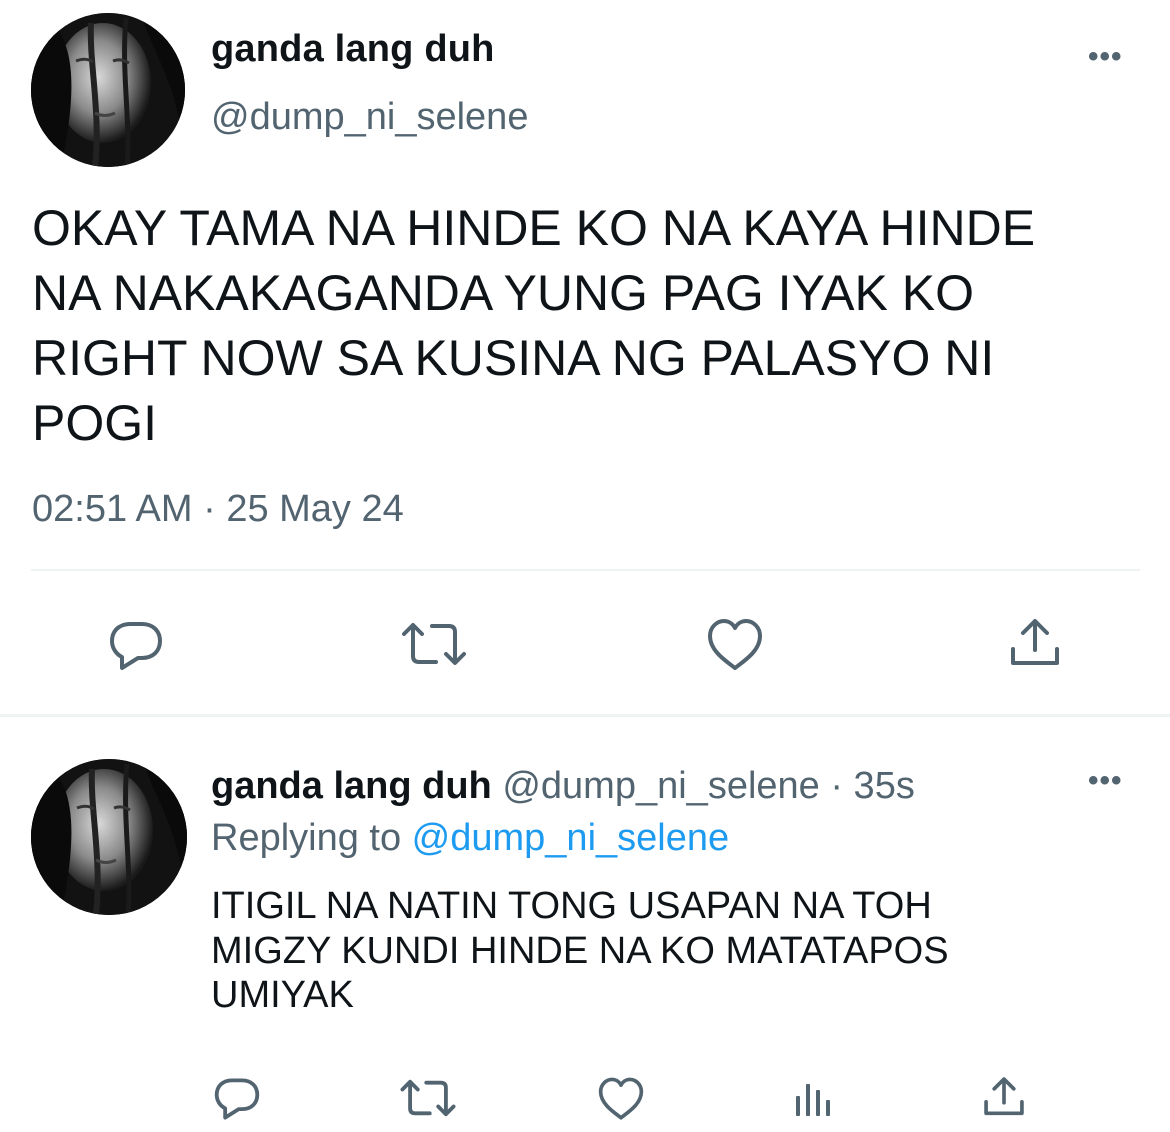 Image resolution: width=1170 pixels, height=1132 pixels. Describe the element at coordinates (311, 838) in the screenshot. I see `replying-to-label: Replying to` at that location.